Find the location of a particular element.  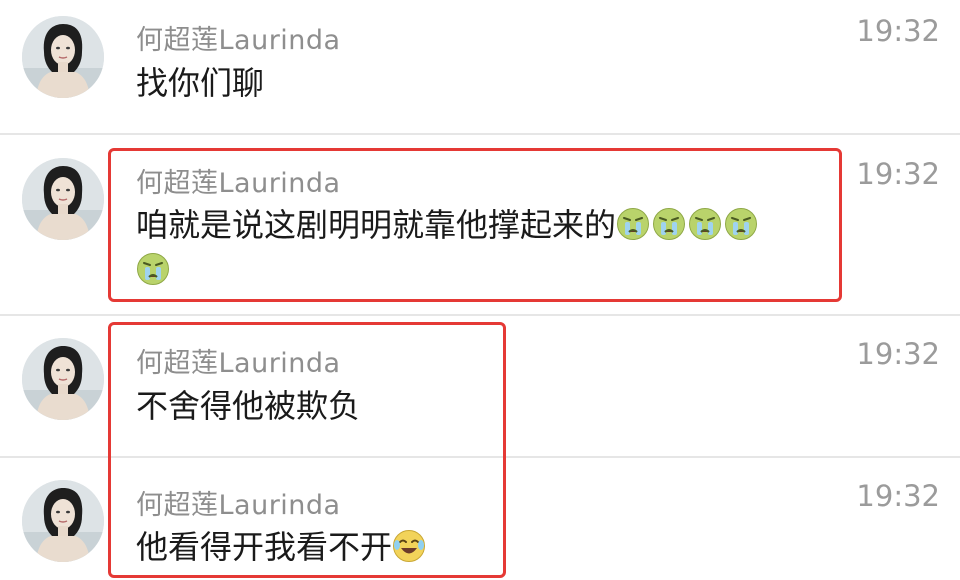

tears-of-joy-icon is located at coordinates (409, 546).